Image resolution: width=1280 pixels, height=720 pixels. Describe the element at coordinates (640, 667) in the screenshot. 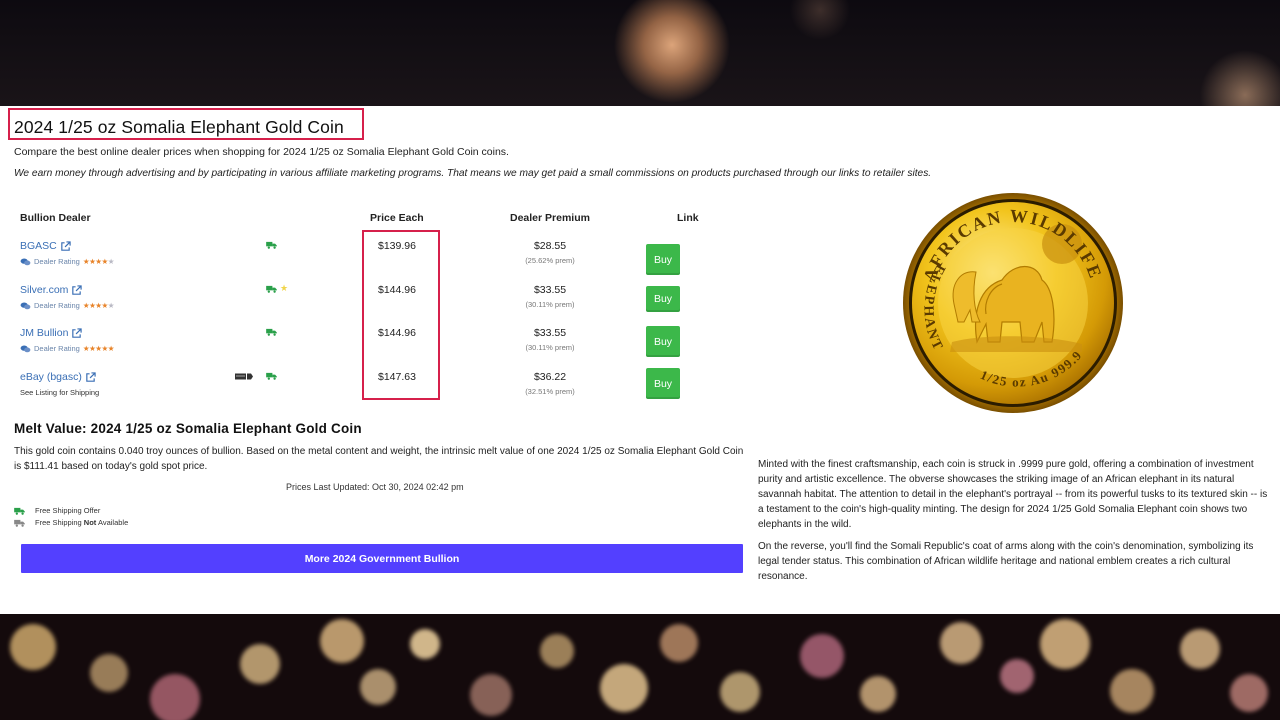

I see `background-bokeh-bottom` at that location.